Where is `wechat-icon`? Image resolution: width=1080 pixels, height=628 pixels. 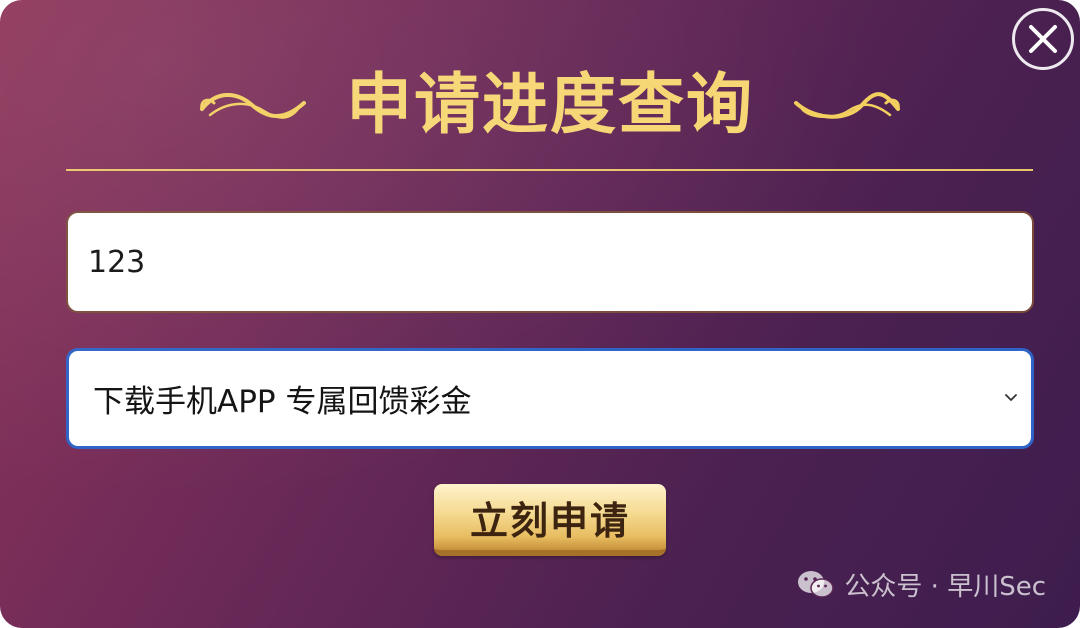 wechat-icon is located at coordinates (816, 584).